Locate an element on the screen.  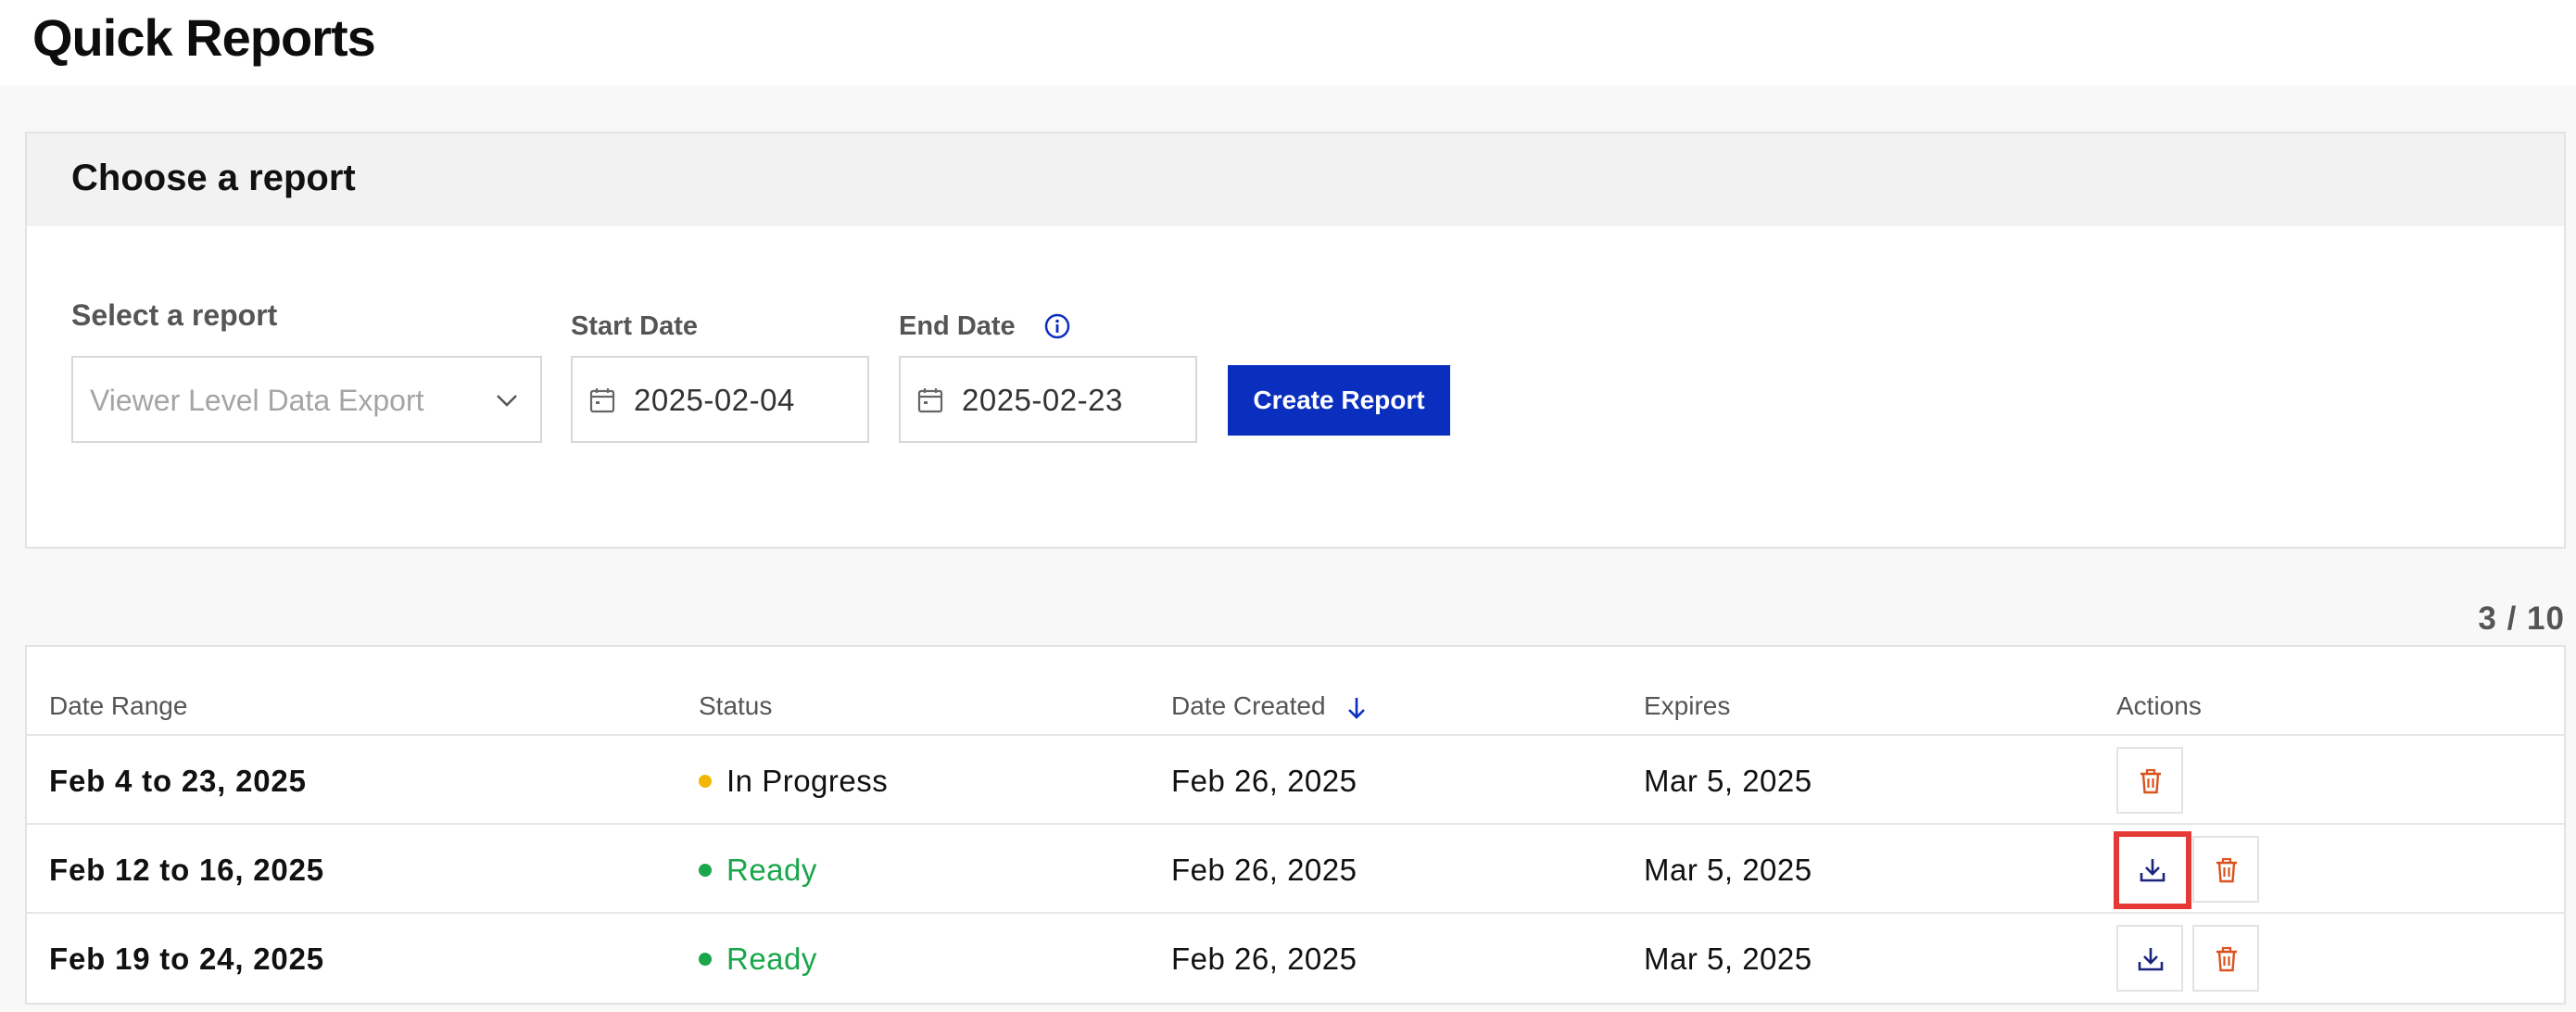
row-2-delete-button is located at coordinates (2226, 869).